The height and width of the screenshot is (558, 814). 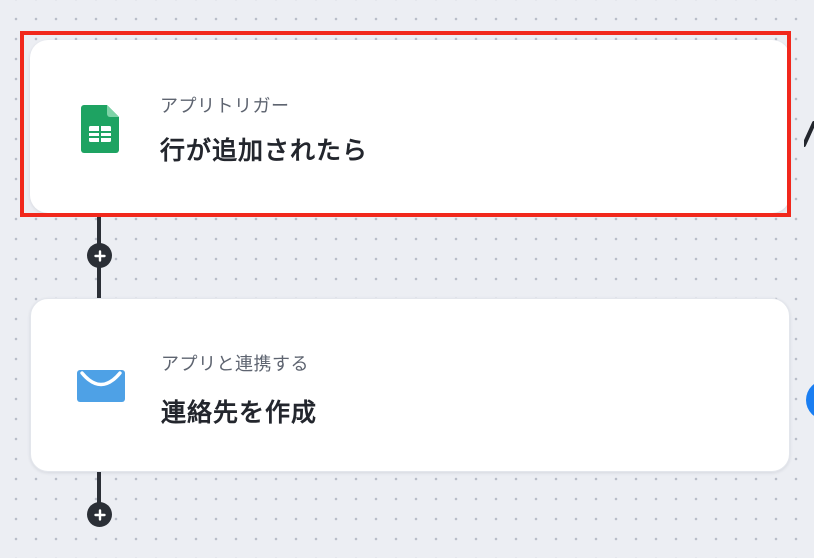 What do you see at coordinates (810, 400) in the screenshot?
I see `blue-circle-icon` at bounding box center [810, 400].